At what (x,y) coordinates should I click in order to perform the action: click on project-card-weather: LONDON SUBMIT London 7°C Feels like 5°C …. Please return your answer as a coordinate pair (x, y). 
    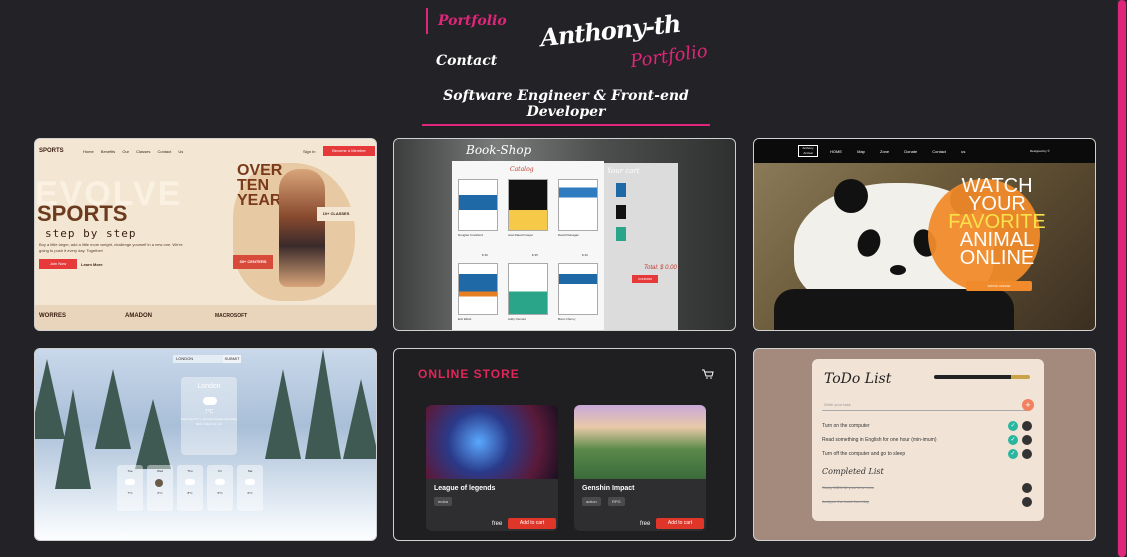
    Looking at the image, I should click on (205, 444).